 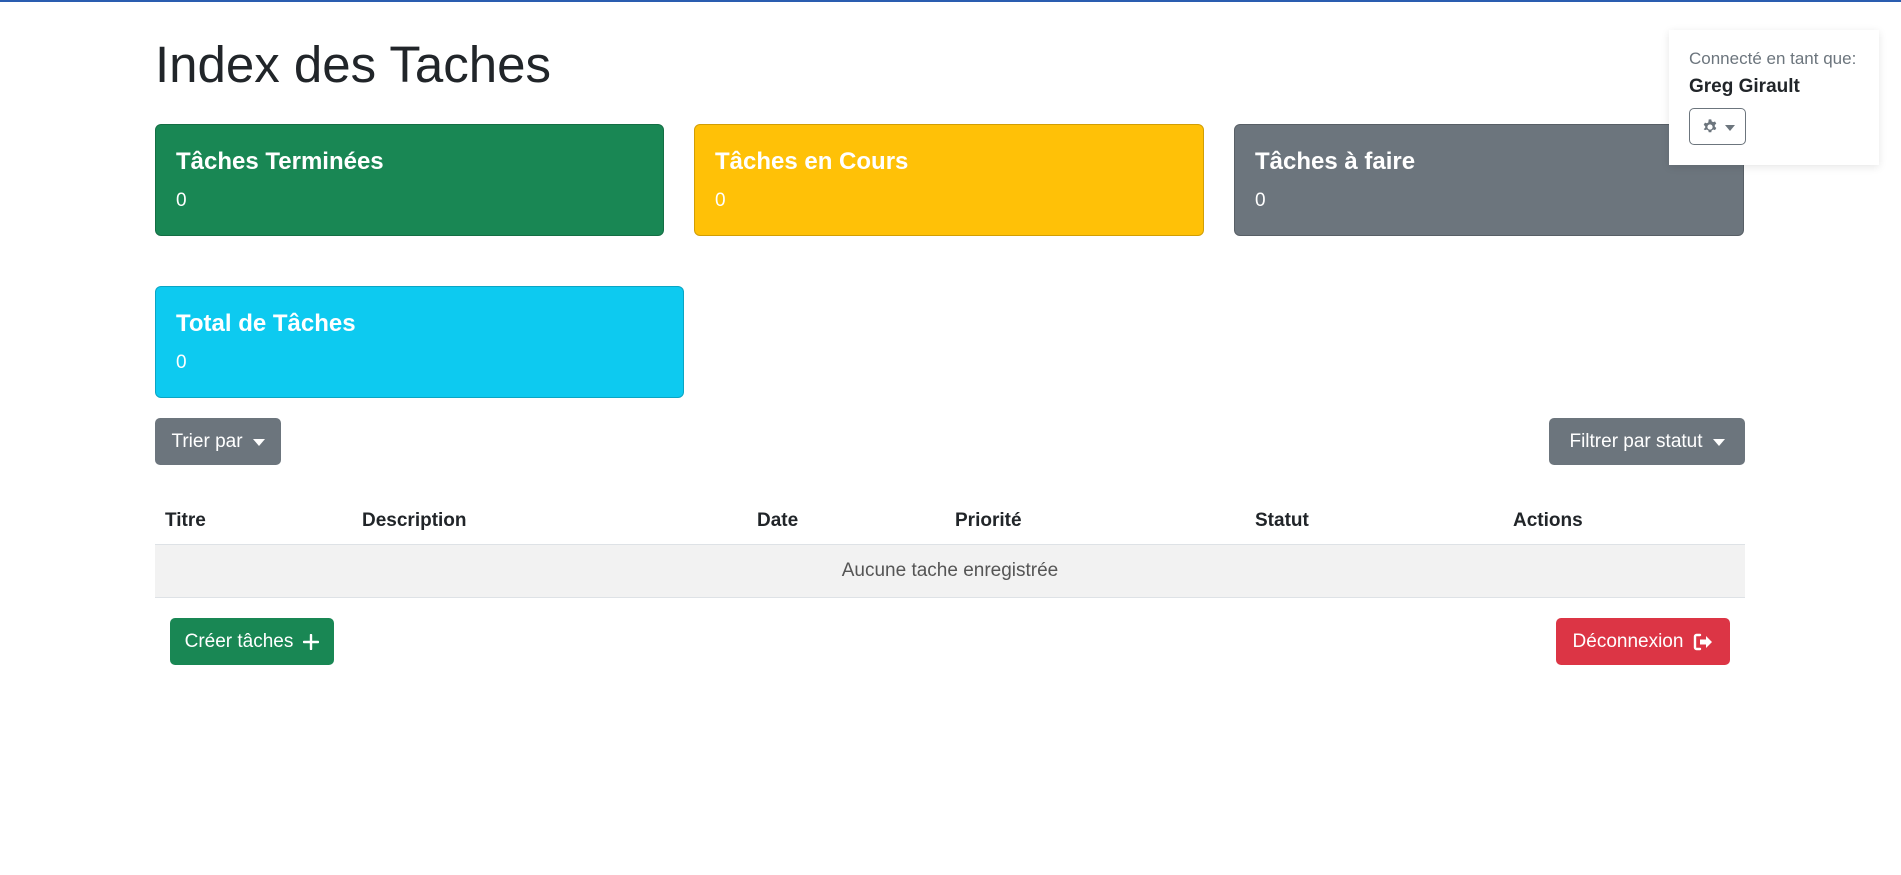 I want to click on filter-status-label: Filtrer par statut, so click(x=1636, y=441).